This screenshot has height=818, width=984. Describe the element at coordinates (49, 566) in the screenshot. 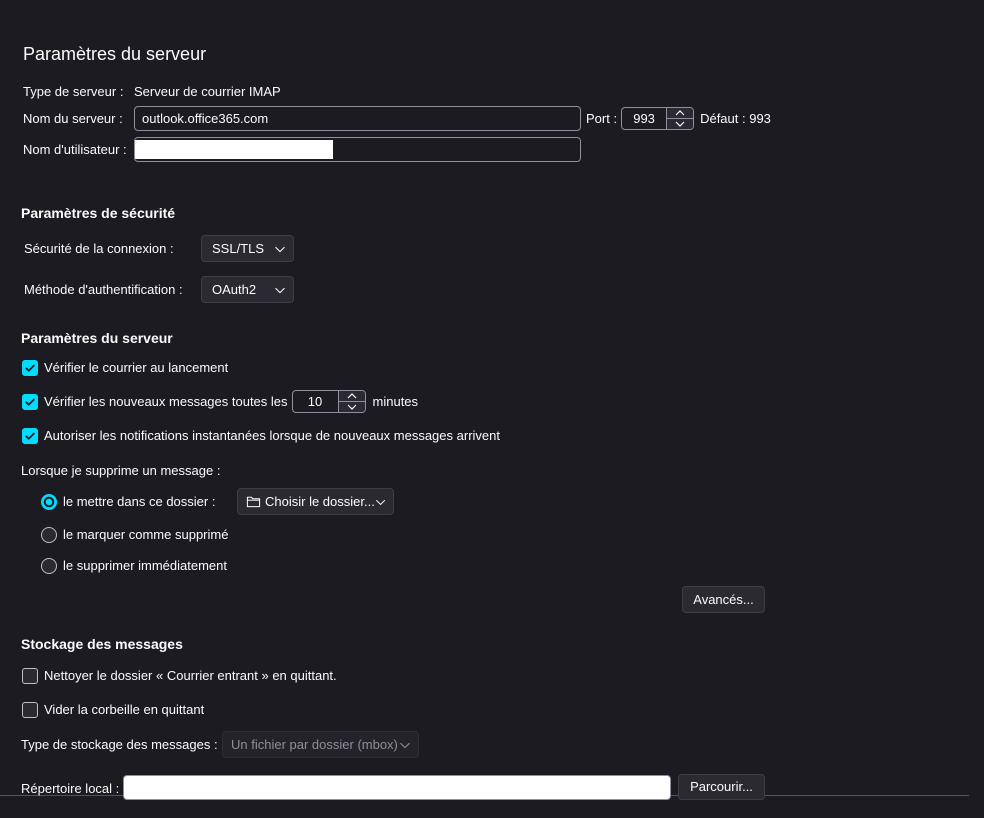

I see `delete-option-remove-radio` at that location.